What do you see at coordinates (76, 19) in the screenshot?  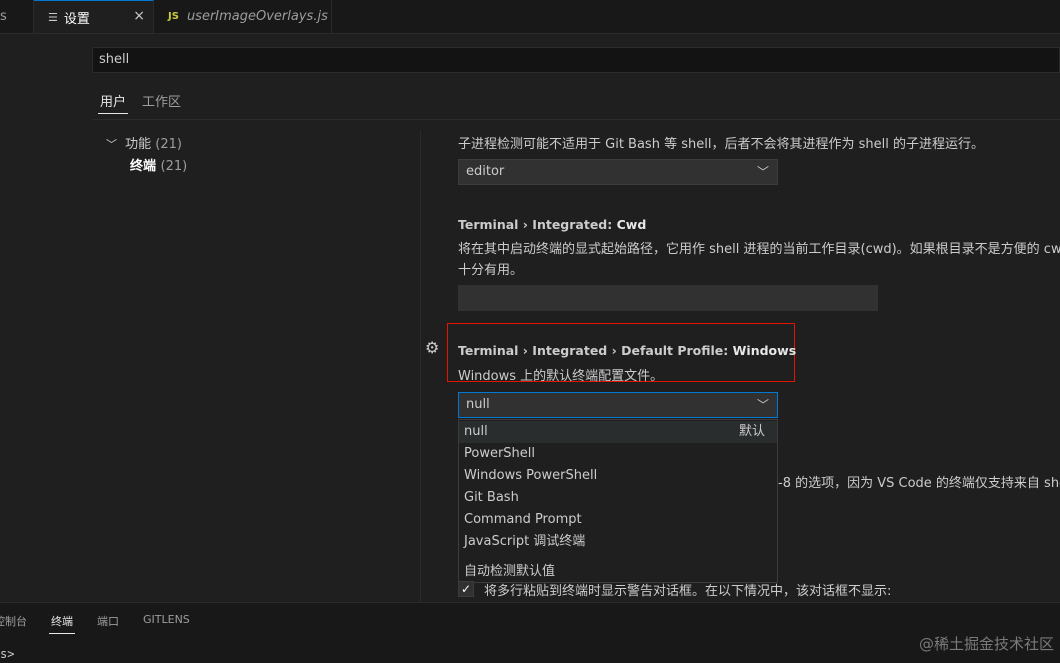 I see `tab-settings-label: 设置` at bounding box center [76, 19].